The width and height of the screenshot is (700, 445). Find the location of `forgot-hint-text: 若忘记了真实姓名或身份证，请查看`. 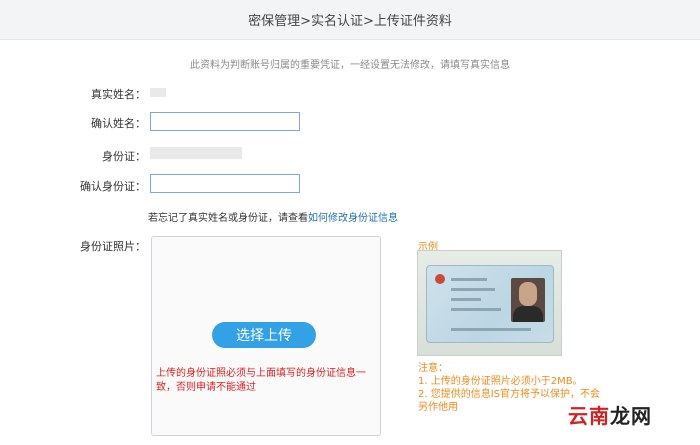

forgot-hint-text: 若忘记了真实姓名或身份证，请查看 is located at coordinates (228, 218).